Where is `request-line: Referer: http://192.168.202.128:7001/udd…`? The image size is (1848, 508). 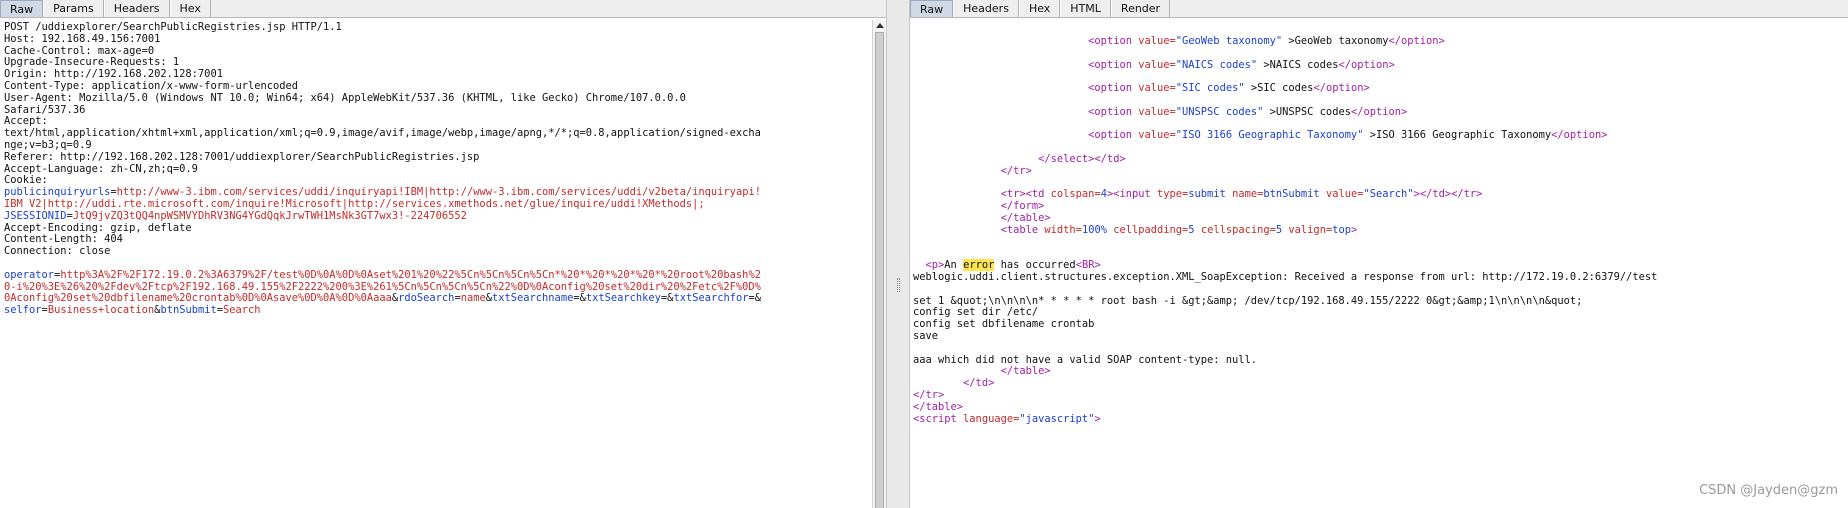
request-line: Referer: http://192.168.202.128:7001/udd… is located at coordinates (242, 156).